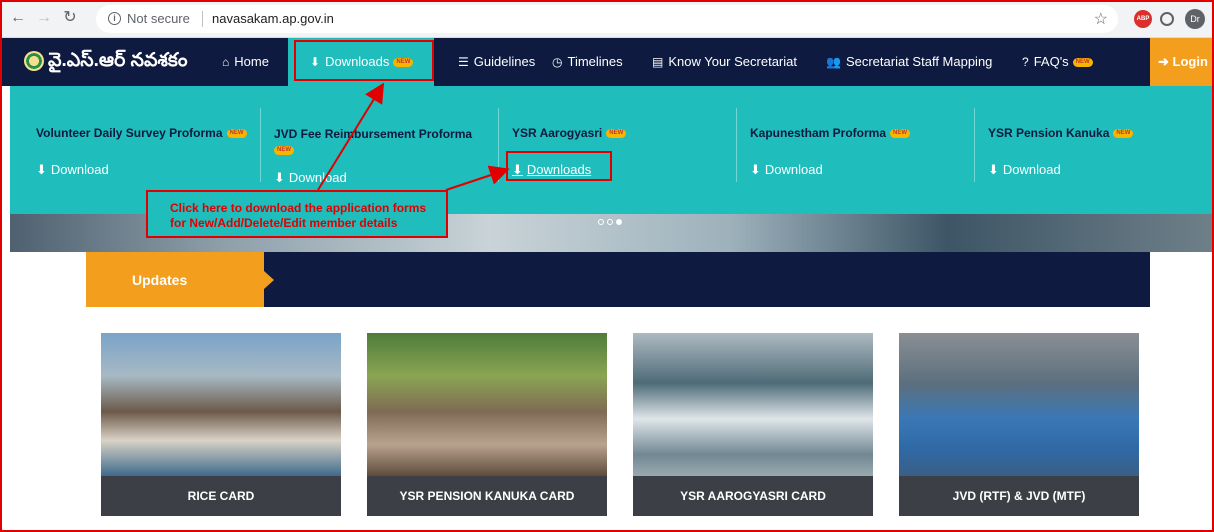 The image size is (1214, 532). I want to click on annotation-arrow-to-link, so click(477, 178).